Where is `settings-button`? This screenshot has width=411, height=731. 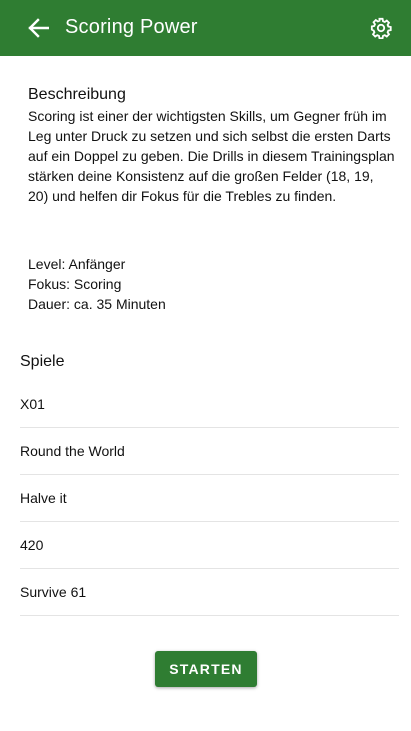
settings-button is located at coordinates (381, 28).